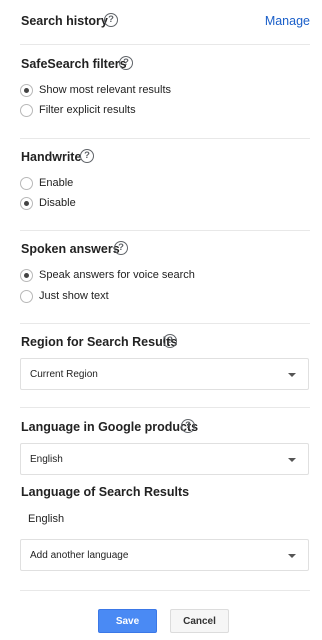 The width and height of the screenshot is (322, 640). Describe the element at coordinates (51, 157) in the screenshot. I see `handwrite-title: Handwrite` at that location.